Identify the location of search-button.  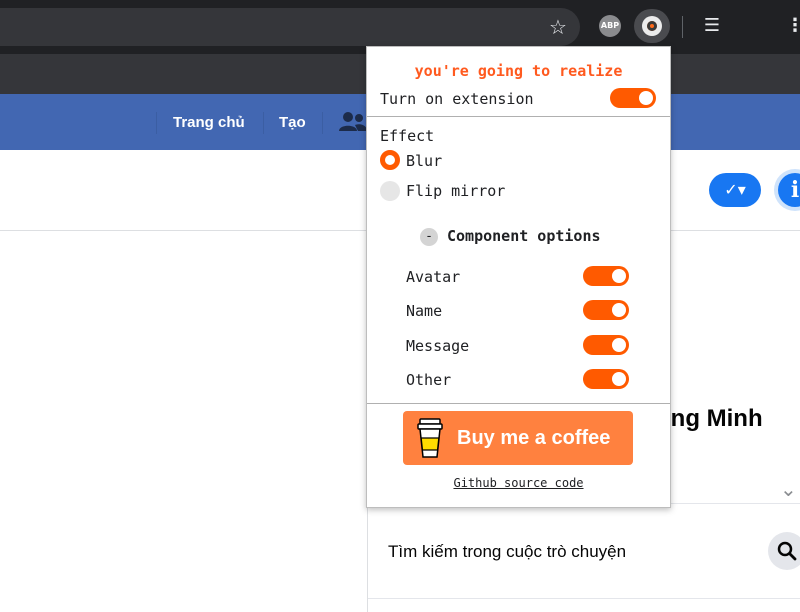
(784, 551).